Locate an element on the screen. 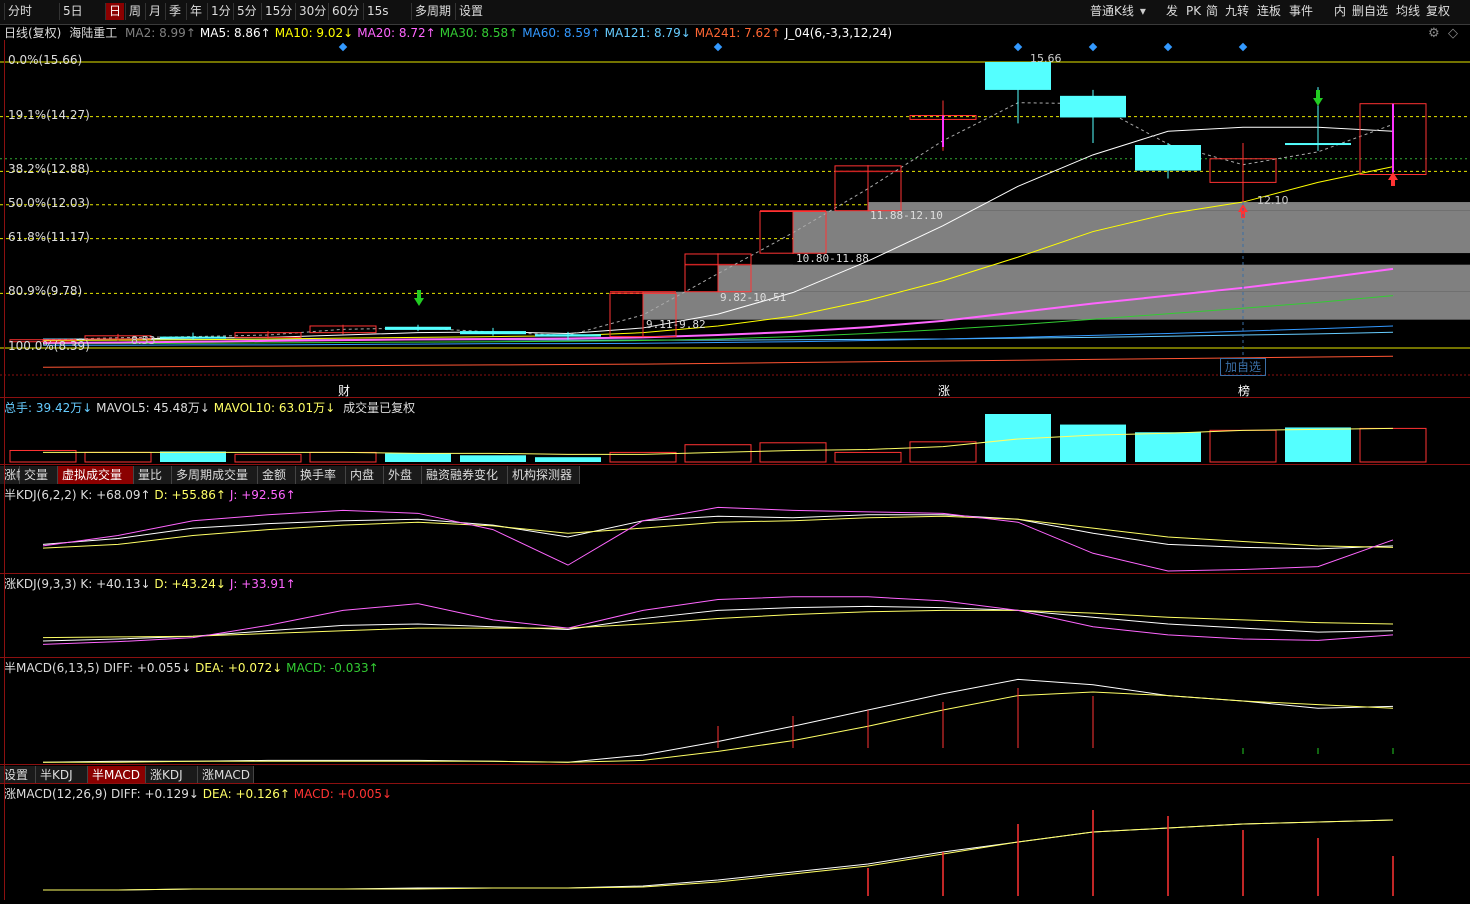  tab-settings: 设置 is located at coordinates (470, 11).